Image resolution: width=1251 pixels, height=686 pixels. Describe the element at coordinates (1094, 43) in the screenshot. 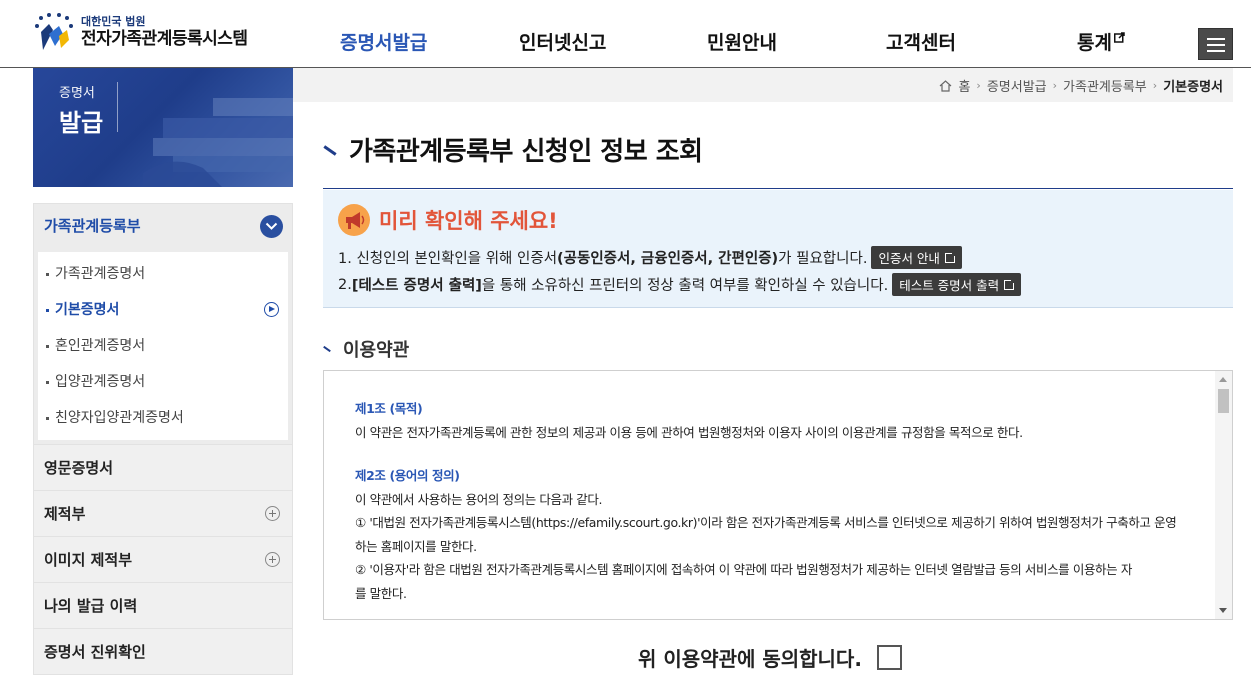

I see `nav-statistics-label: 통계` at that location.